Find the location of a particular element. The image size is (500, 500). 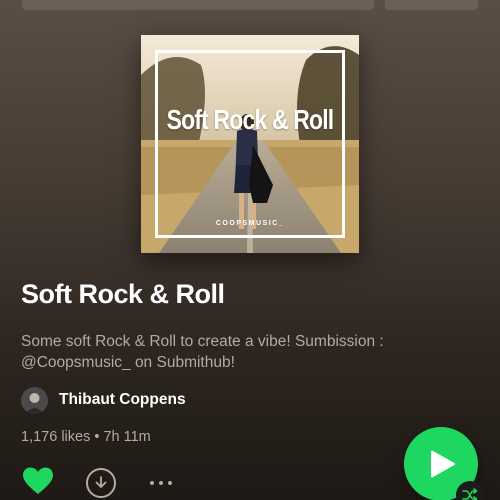

playlist-title: Soft Rock & Roll is located at coordinates (123, 294).